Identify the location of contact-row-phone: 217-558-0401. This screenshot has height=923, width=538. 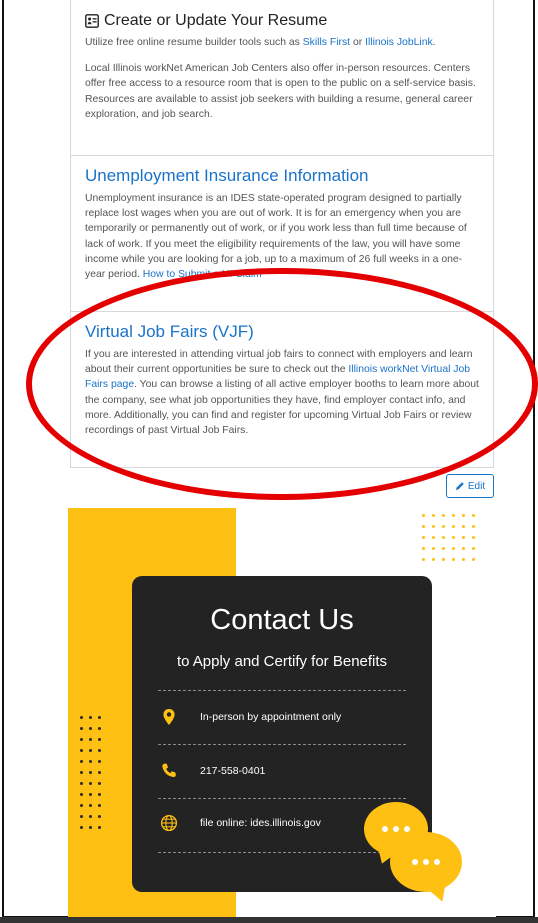
(212, 771).